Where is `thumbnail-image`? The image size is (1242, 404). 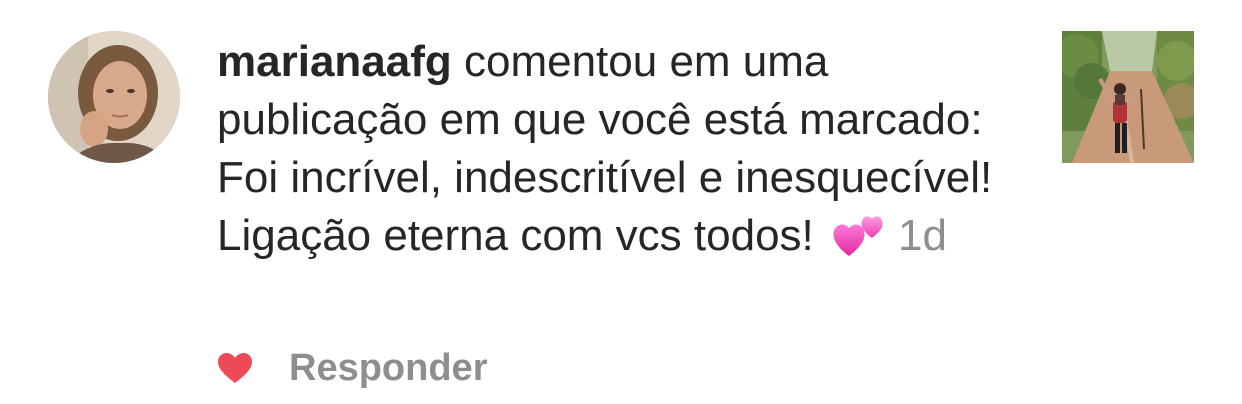 thumbnail-image is located at coordinates (1128, 97).